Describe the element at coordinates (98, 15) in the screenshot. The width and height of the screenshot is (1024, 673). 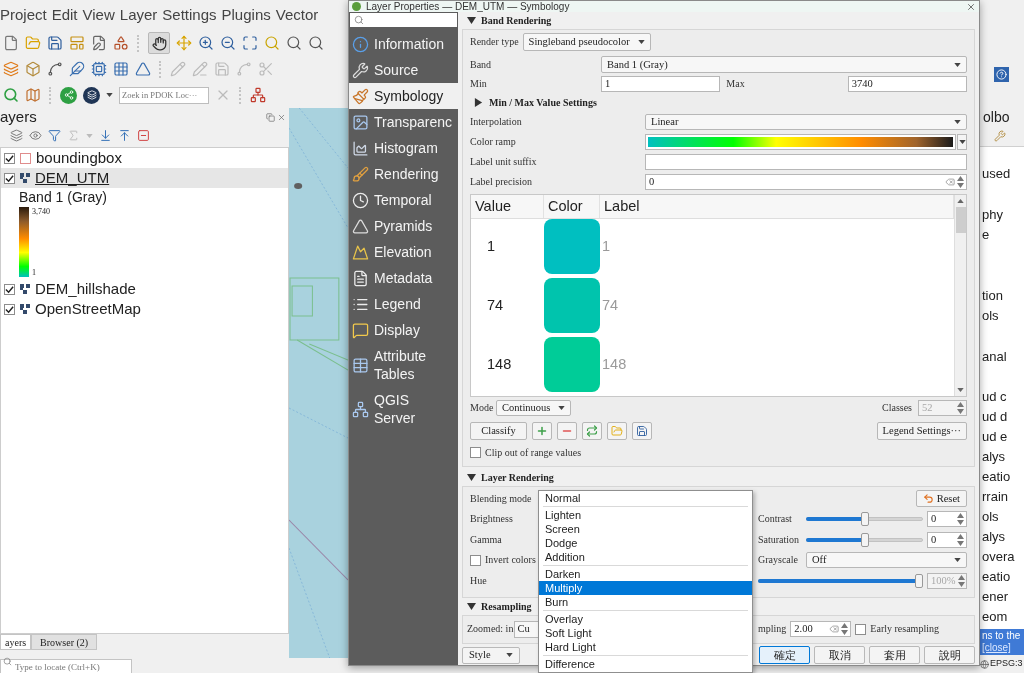
I see `menu-item: View` at that location.